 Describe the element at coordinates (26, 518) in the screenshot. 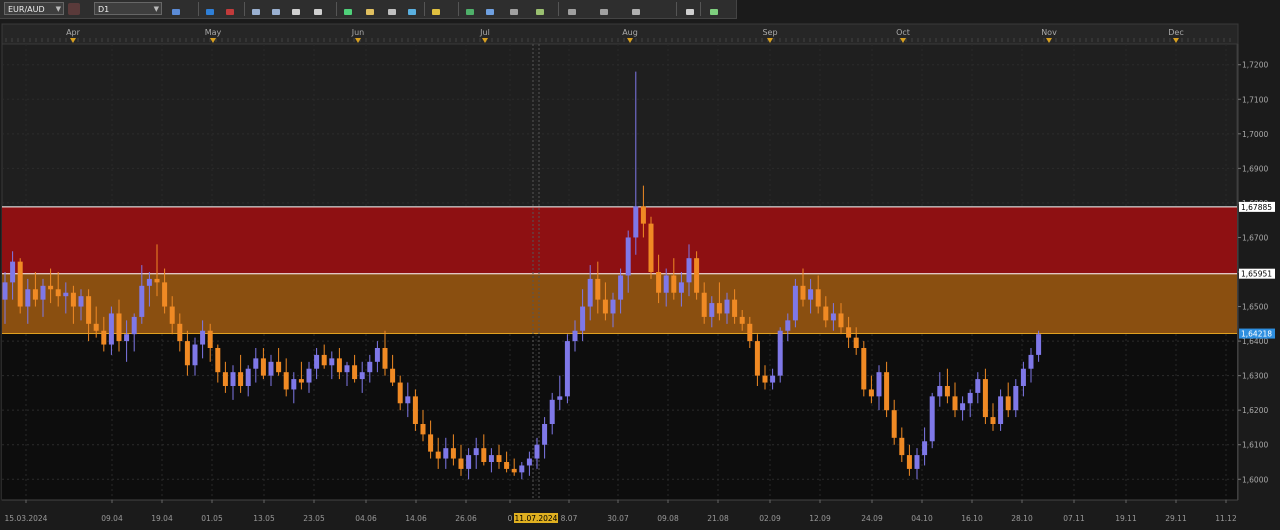

I see `x-tick-label: 15.03.2024` at that location.